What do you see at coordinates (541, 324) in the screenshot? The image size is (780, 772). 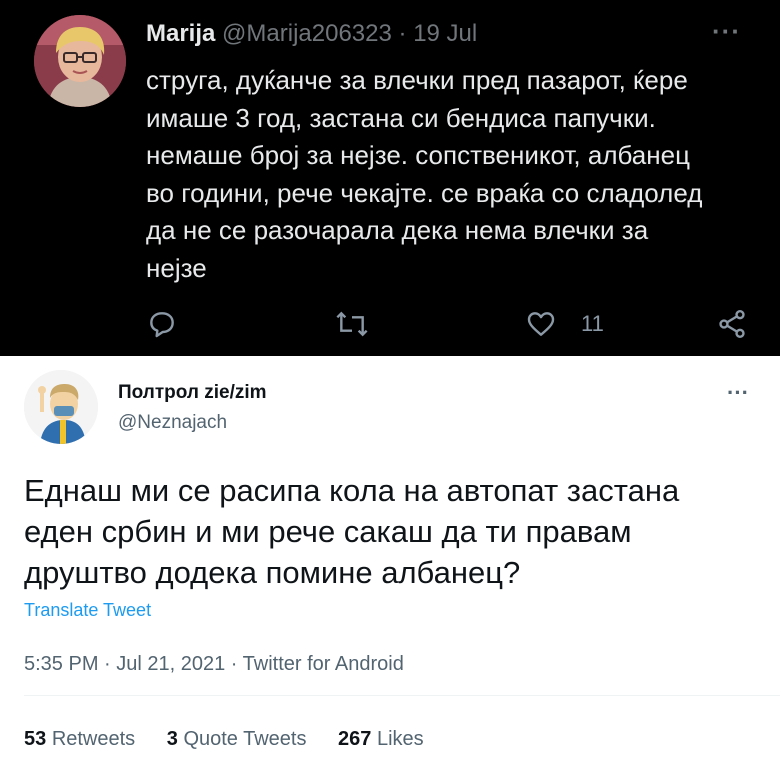 I see `like-icon` at bounding box center [541, 324].